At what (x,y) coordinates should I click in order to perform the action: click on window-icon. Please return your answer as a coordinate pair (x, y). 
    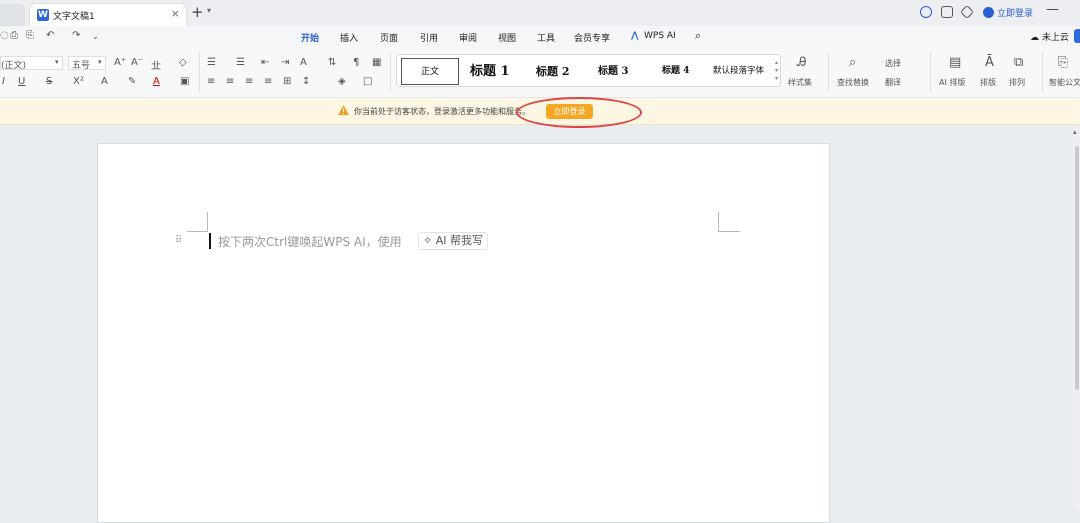
    Looking at the image, I should click on (947, 12).